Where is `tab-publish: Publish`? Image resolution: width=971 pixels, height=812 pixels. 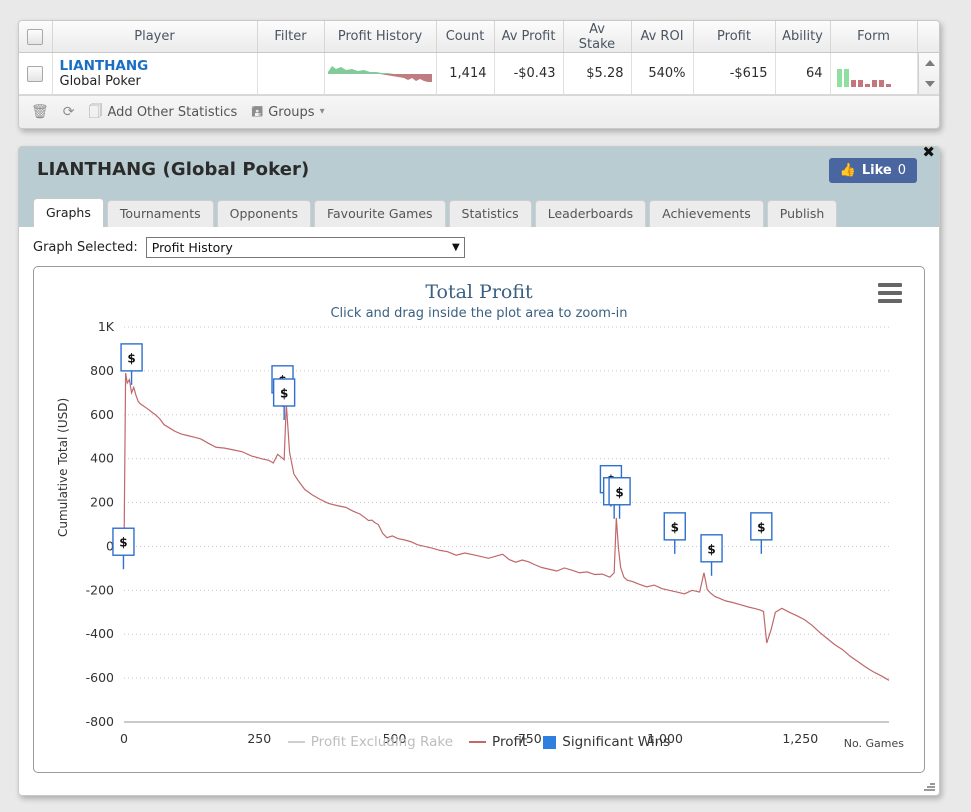 tab-publish: Publish is located at coordinates (802, 213).